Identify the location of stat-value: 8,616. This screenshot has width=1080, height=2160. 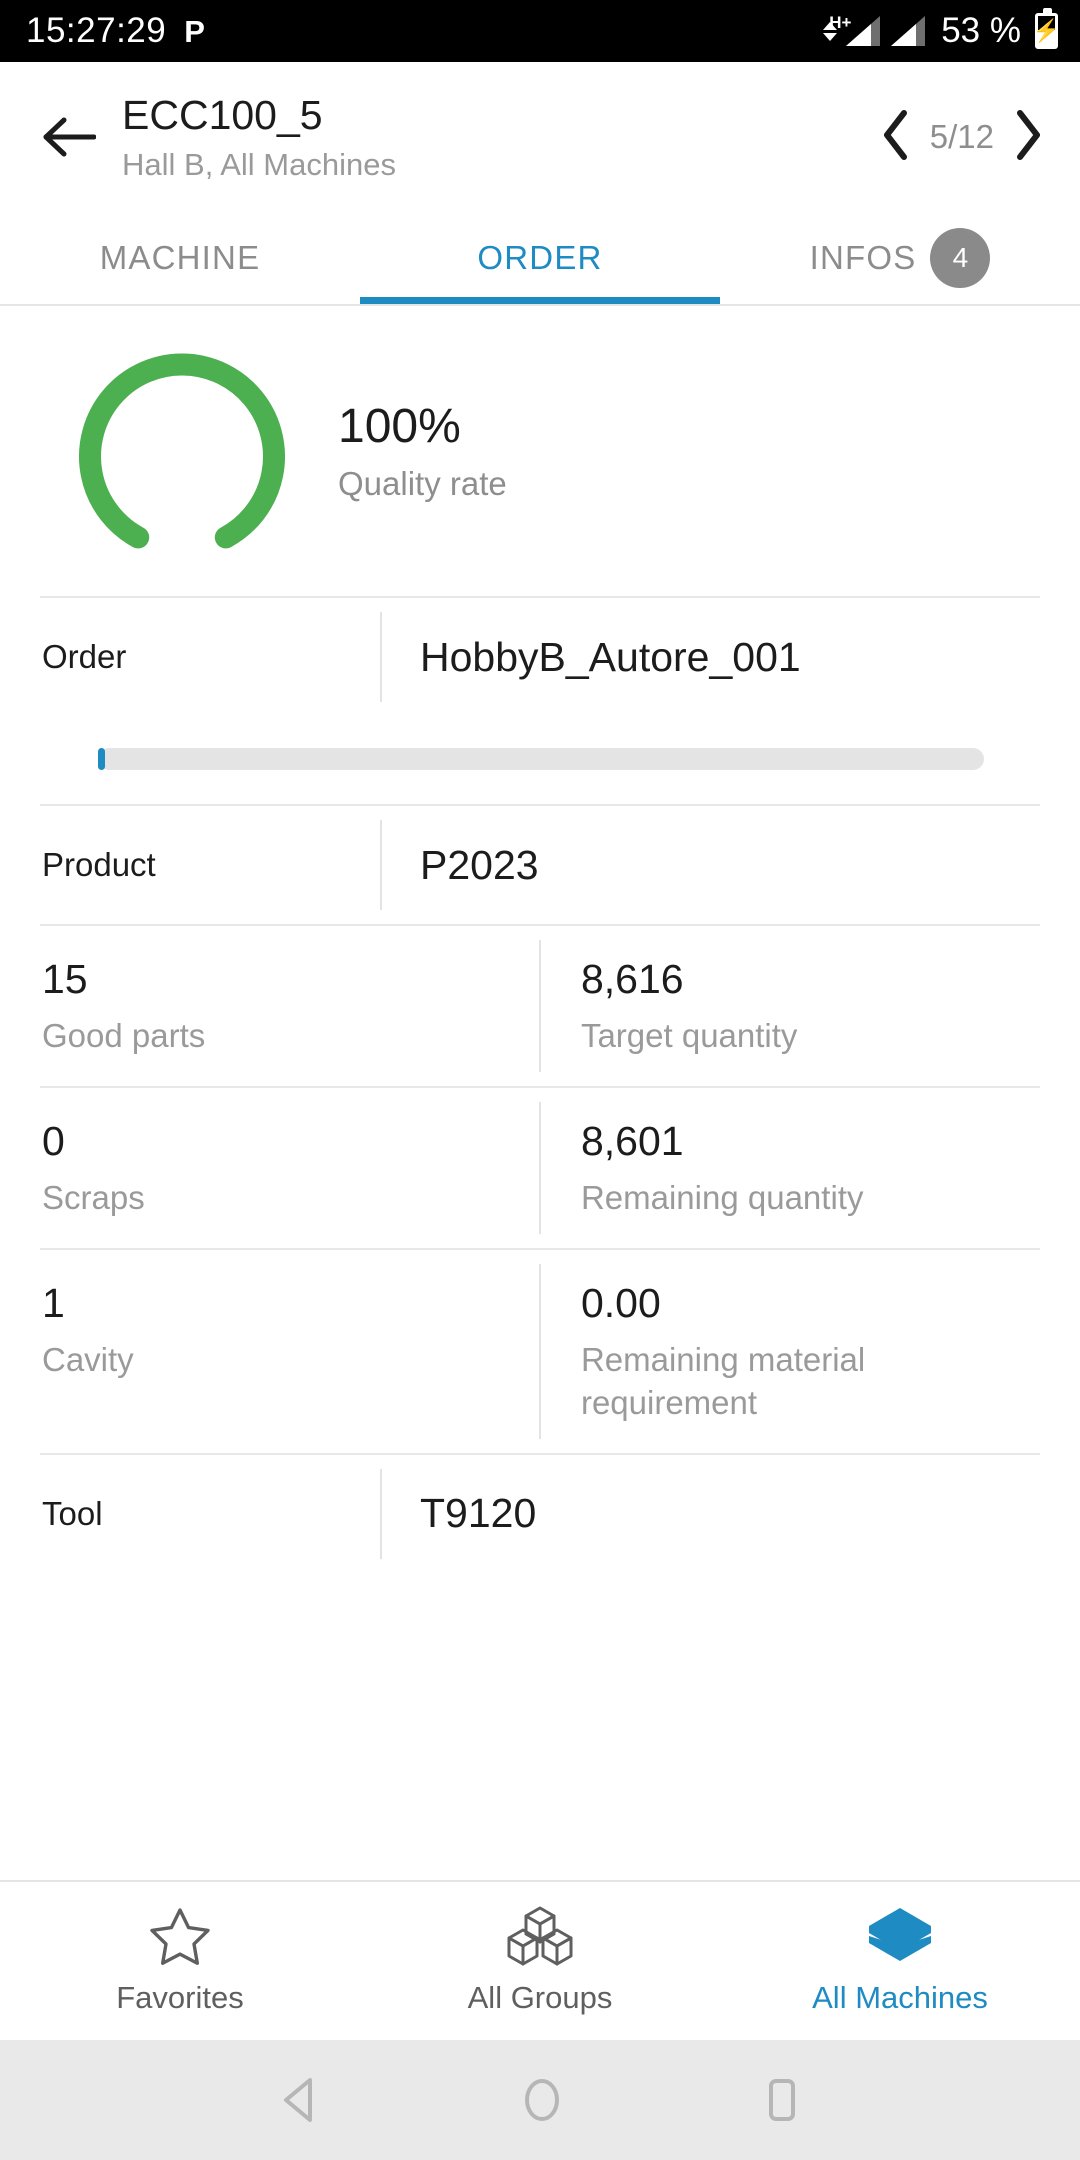
(632, 979).